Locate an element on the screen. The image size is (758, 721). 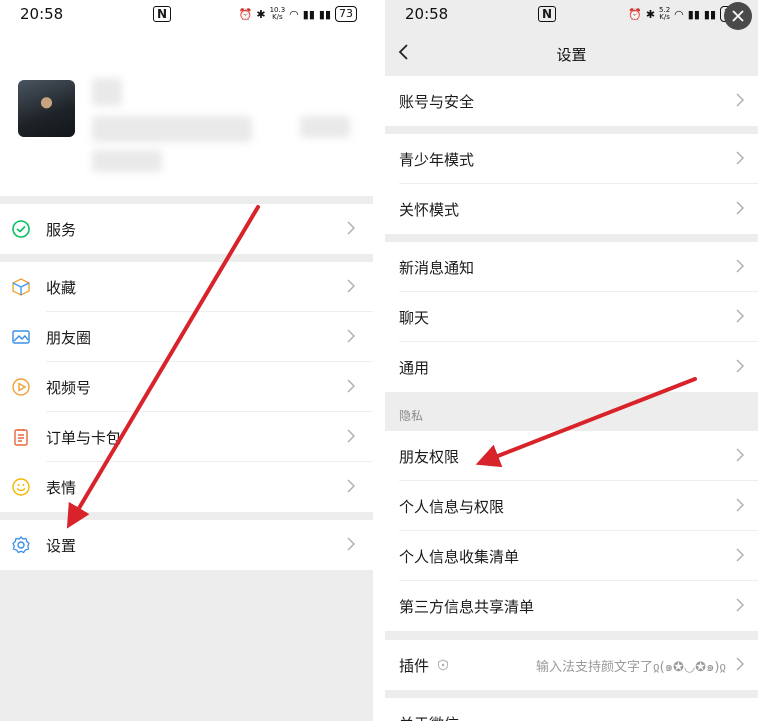
nav-bar: 设置 is located at coordinates (571, 53).